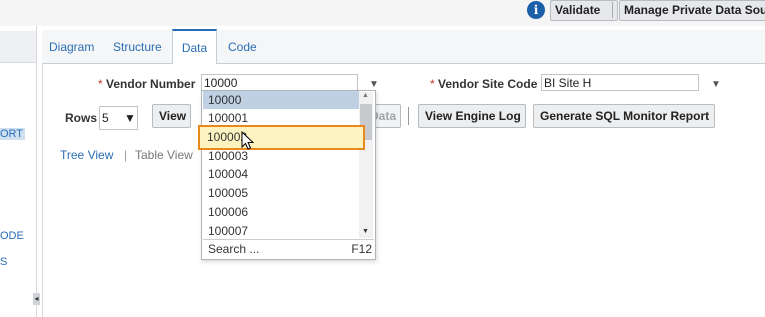 The width and height of the screenshot is (765, 317). What do you see at coordinates (620, 82) in the screenshot?
I see `vendor-site-code-input: BI Site H` at bounding box center [620, 82].